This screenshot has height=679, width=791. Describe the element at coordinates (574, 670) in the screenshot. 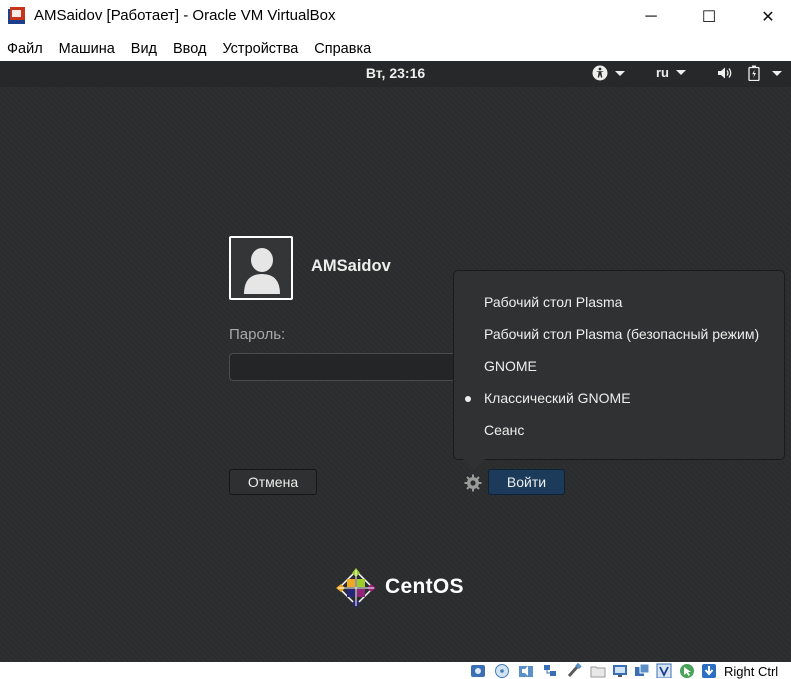

I see `usb-icon` at that location.